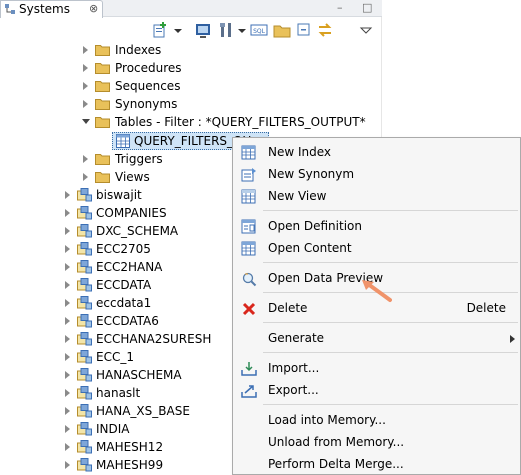 Image resolution: width=521 pixels, height=475 pixels. Describe the element at coordinates (51, 9) in the screenshot. I see `tab-systems: Systems ⊗` at that location.